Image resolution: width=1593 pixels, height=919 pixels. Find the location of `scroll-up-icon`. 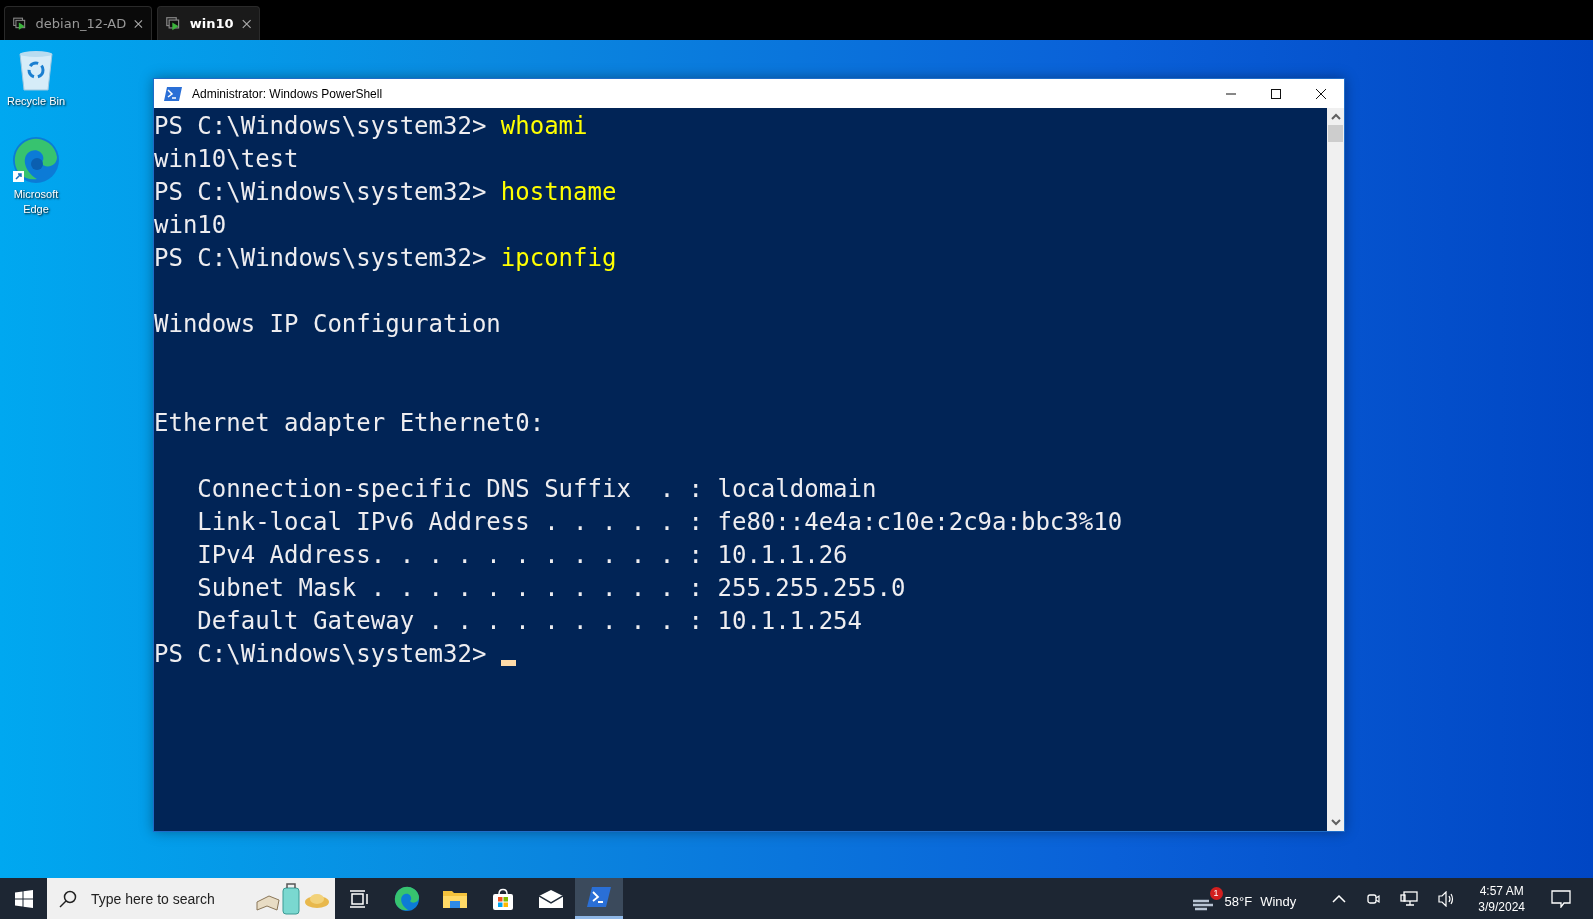

scroll-up-icon is located at coordinates (1335, 117).